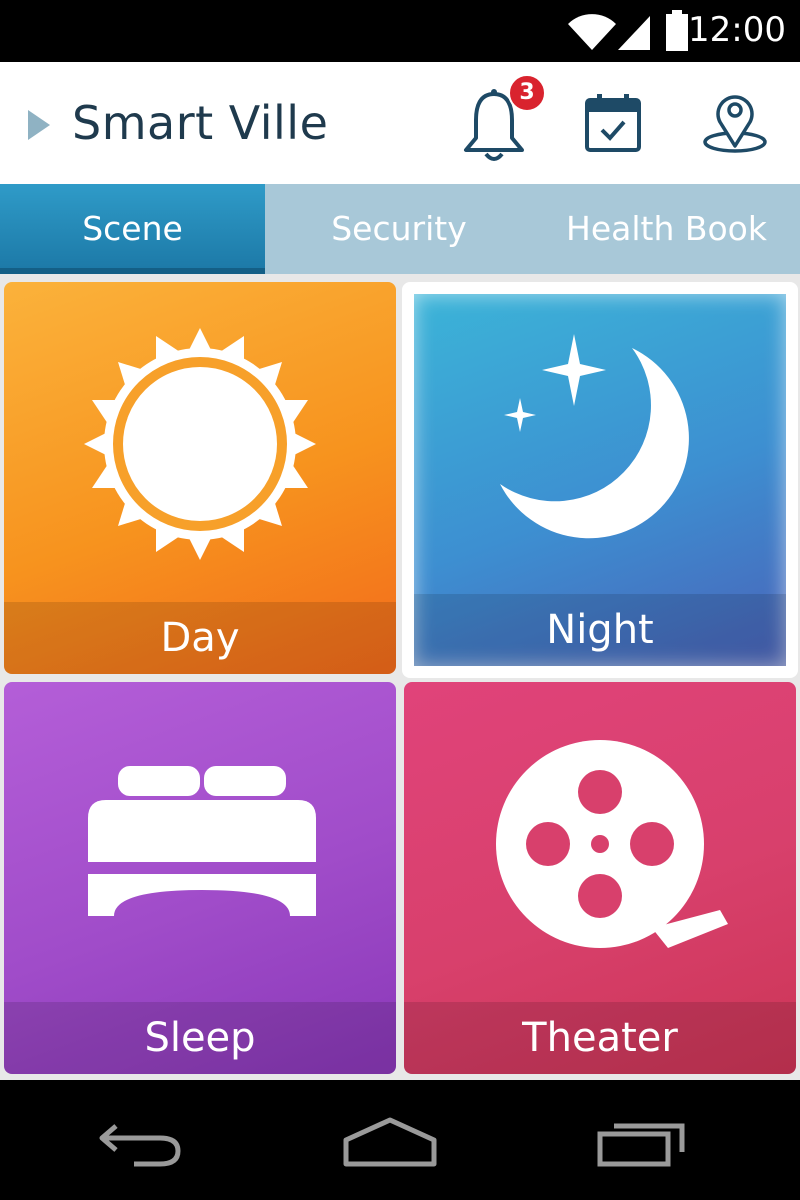  What do you see at coordinates (677, 30) in the screenshot?
I see `battery-icon` at bounding box center [677, 30].